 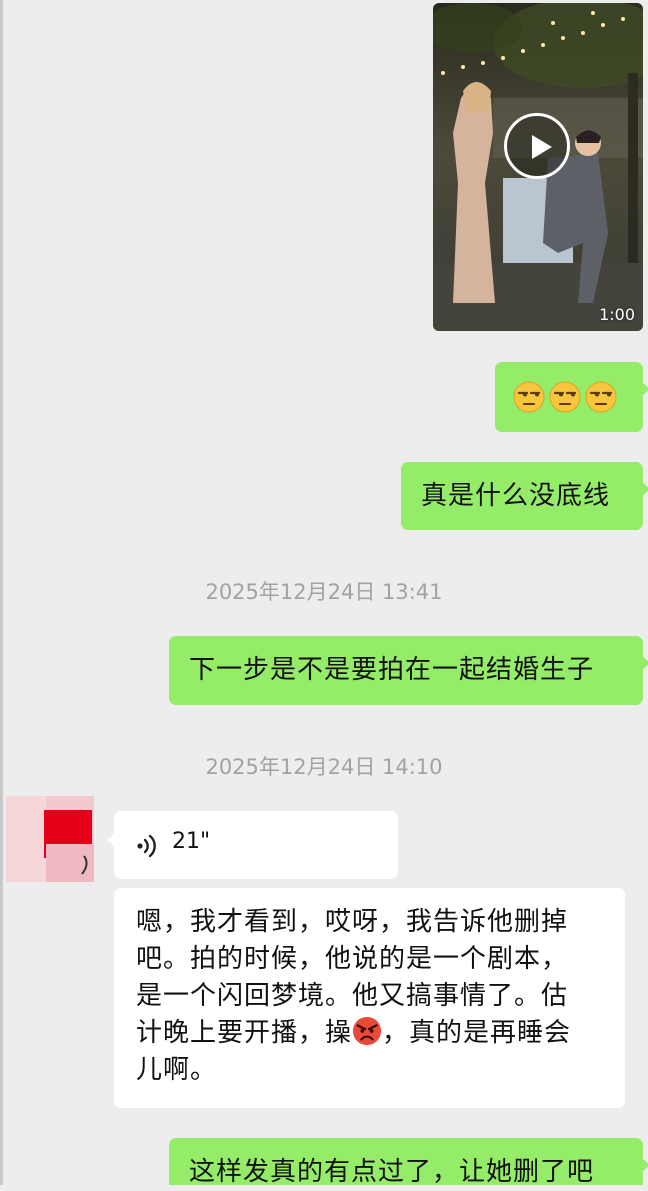 What do you see at coordinates (146, 846) in the screenshot?
I see `voice-wave-icon` at bounding box center [146, 846].